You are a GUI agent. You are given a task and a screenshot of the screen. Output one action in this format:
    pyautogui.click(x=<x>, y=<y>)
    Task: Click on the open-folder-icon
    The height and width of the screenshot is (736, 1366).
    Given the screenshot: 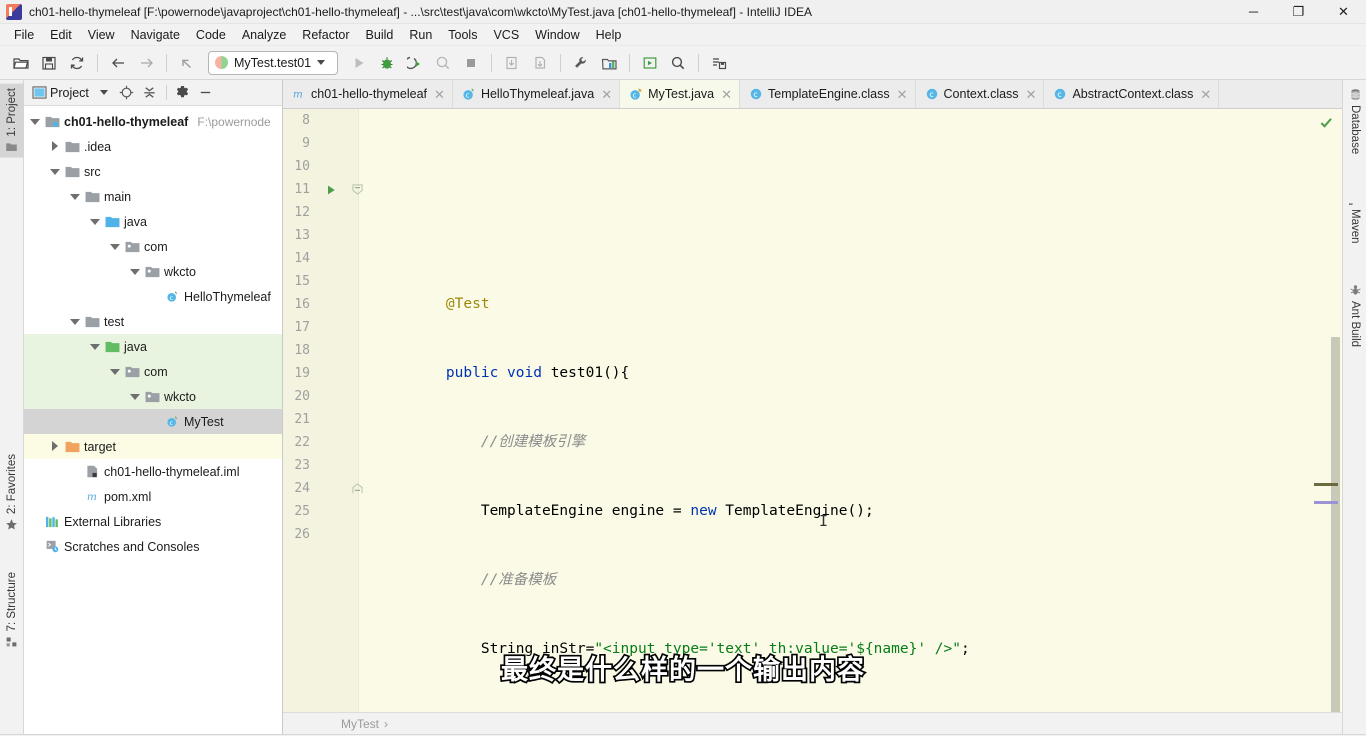 What is the action you would take?
    pyautogui.click(x=21, y=63)
    